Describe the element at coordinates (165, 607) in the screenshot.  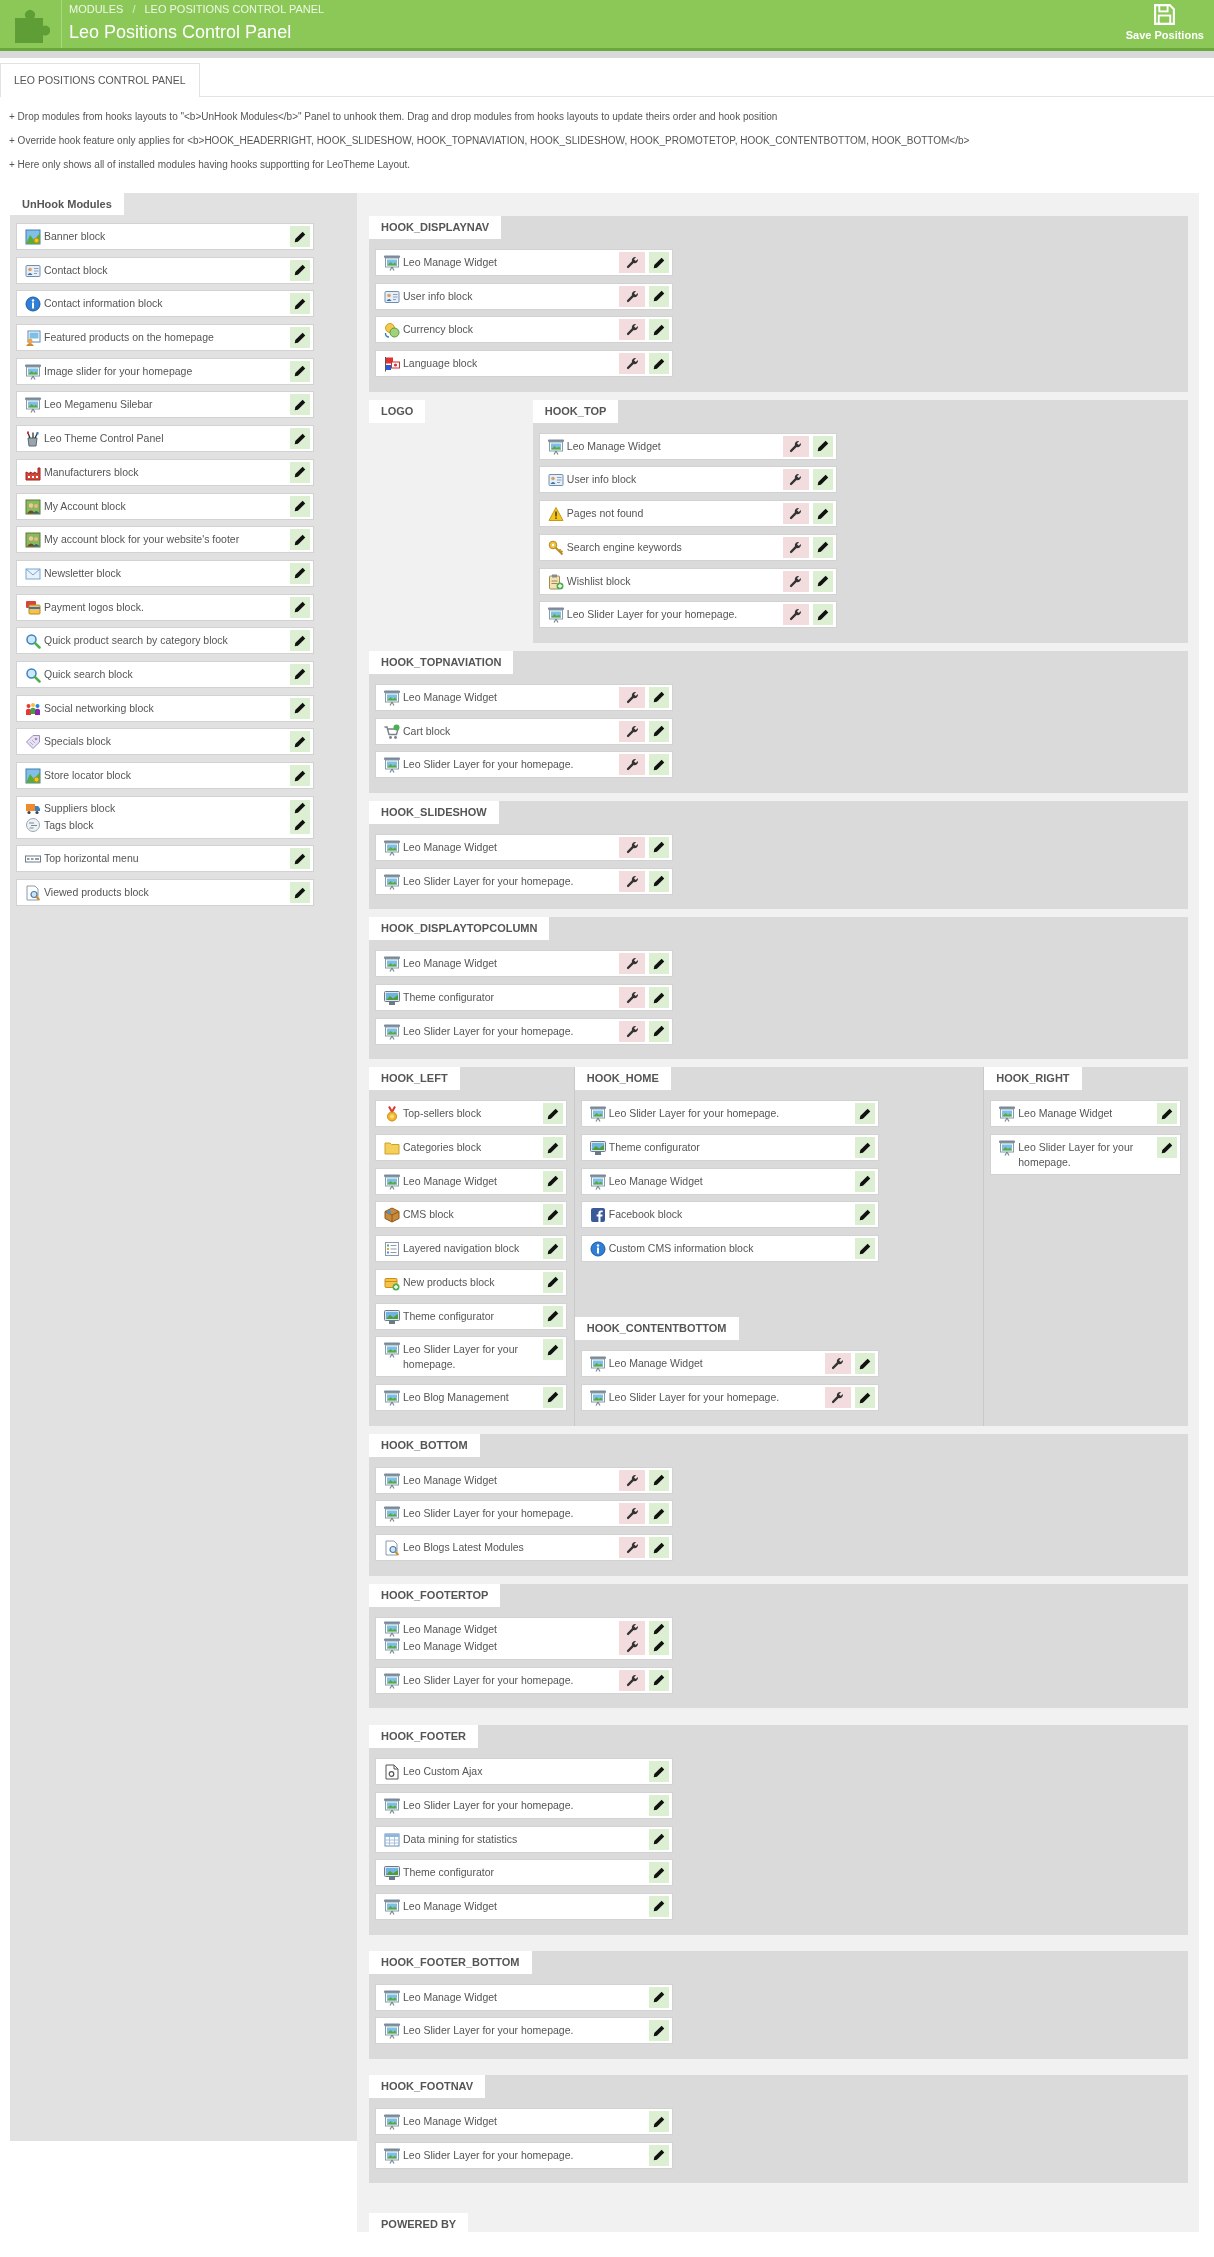
I see `module-item: Payment logos block.` at that location.